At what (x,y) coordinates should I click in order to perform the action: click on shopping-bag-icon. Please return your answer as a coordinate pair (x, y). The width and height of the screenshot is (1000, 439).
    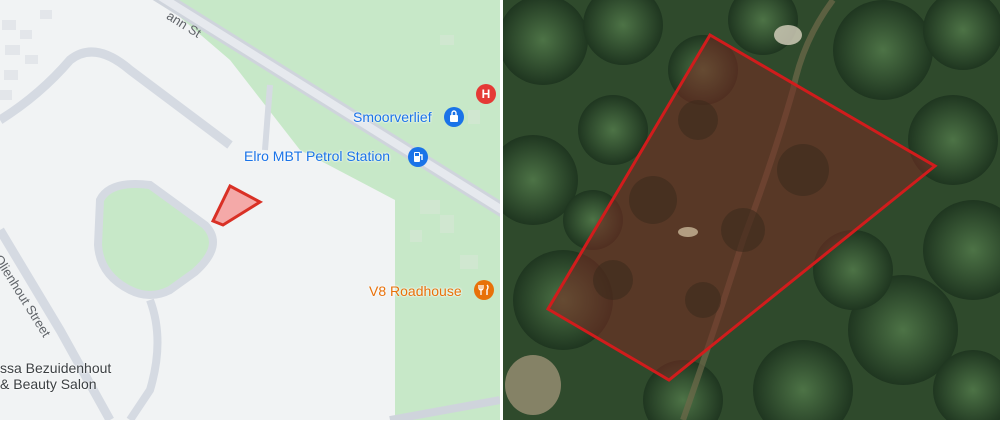
    Looking at the image, I should click on (454, 116).